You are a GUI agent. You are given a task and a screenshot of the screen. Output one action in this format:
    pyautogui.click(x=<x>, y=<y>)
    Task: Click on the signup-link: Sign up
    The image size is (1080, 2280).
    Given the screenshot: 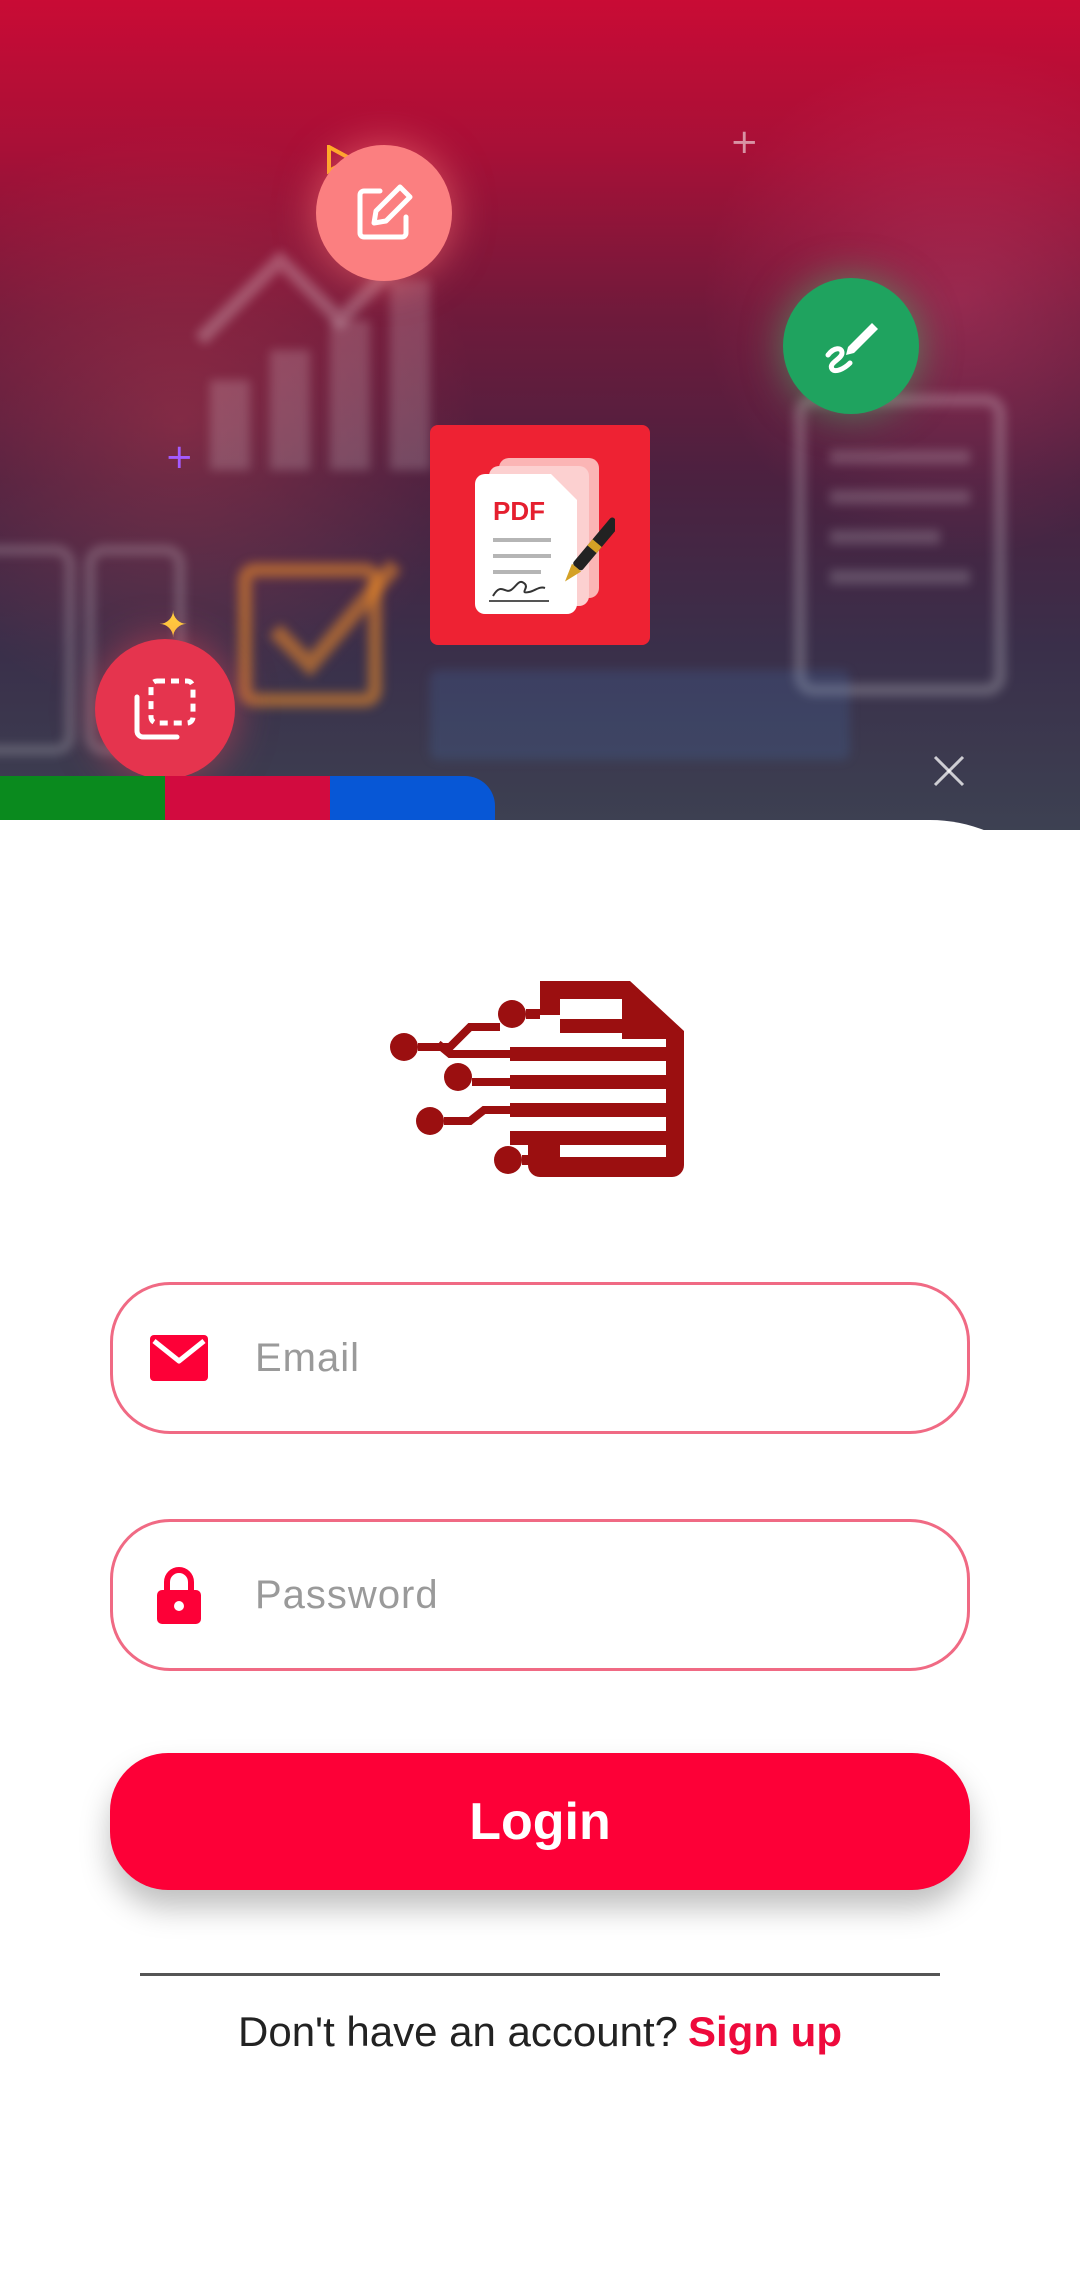 What is the action you would take?
    pyautogui.click(x=765, y=2031)
    